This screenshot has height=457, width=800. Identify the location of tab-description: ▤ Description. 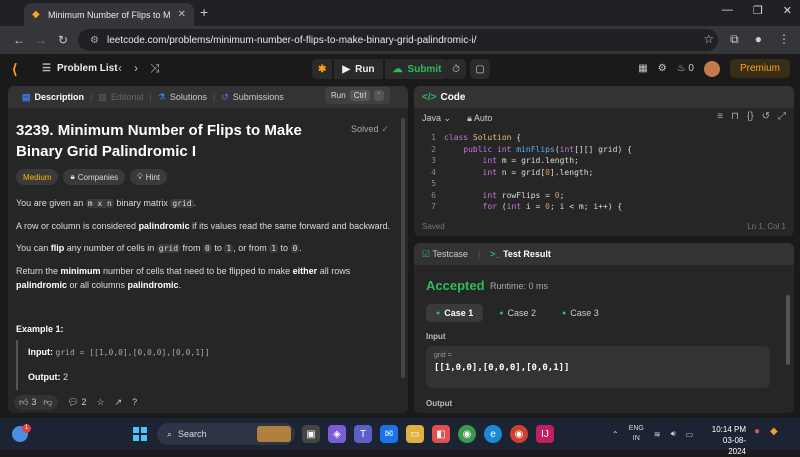
(53, 97).